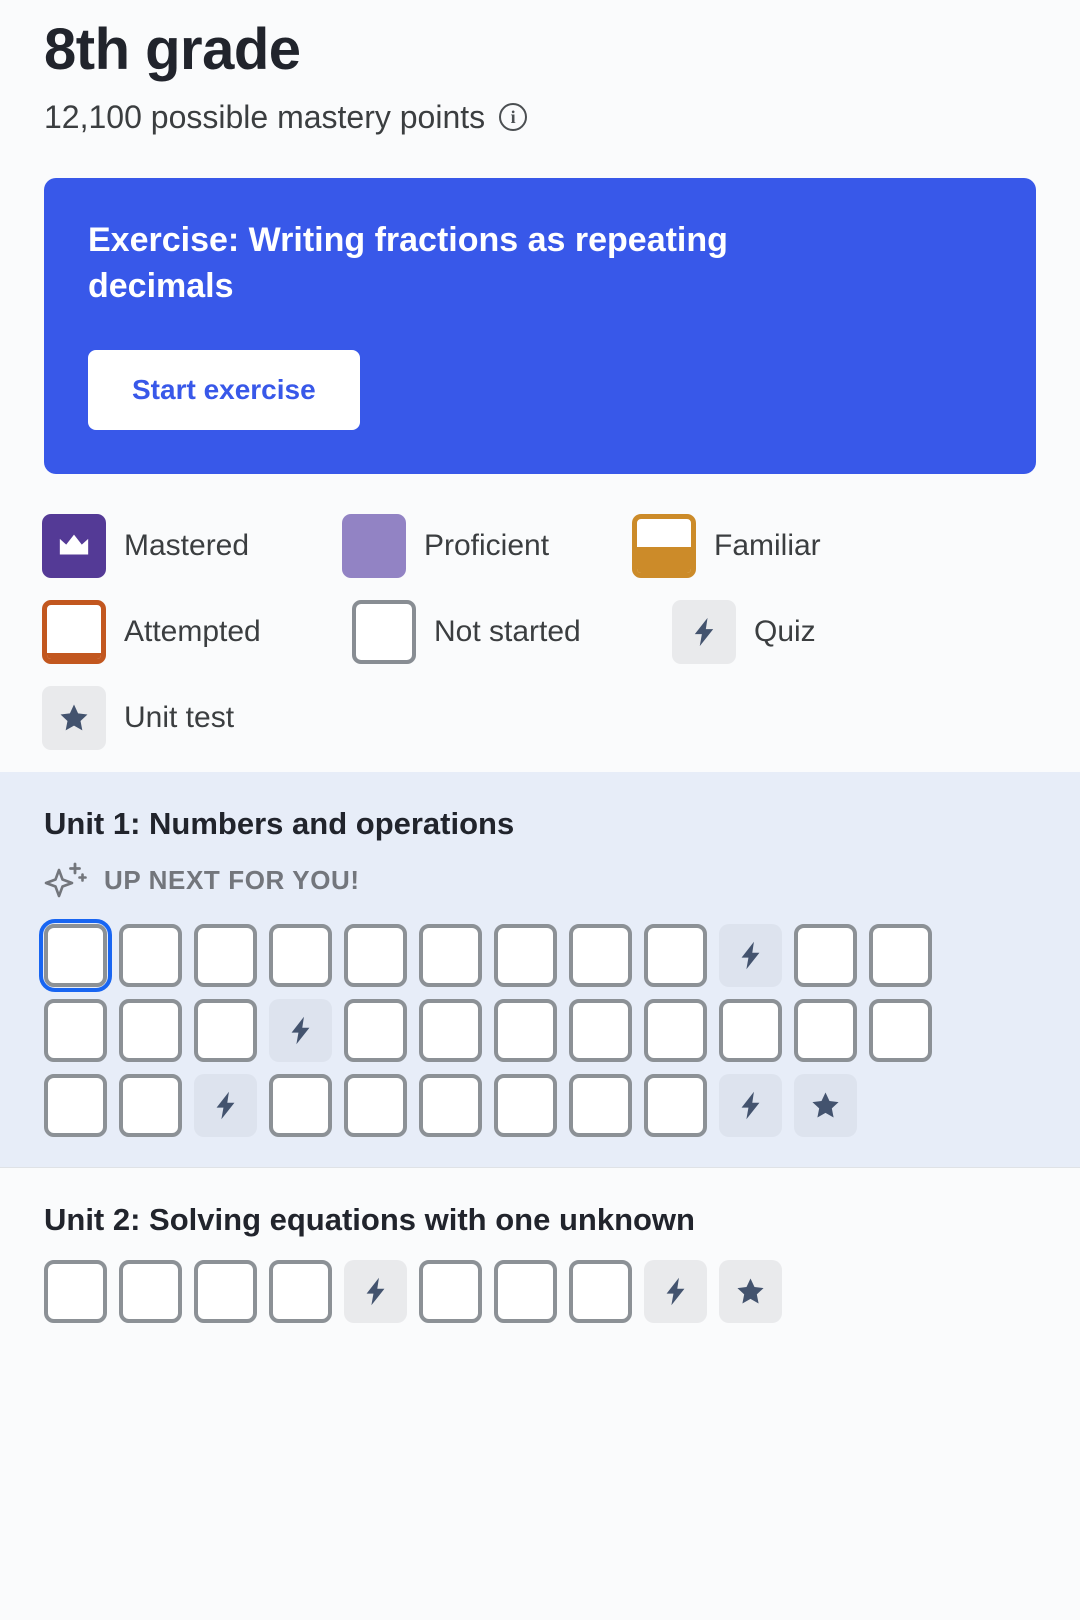  Describe the element at coordinates (785, 631) in the screenshot. I see `legend-label-quiz: Quiz` at that location.